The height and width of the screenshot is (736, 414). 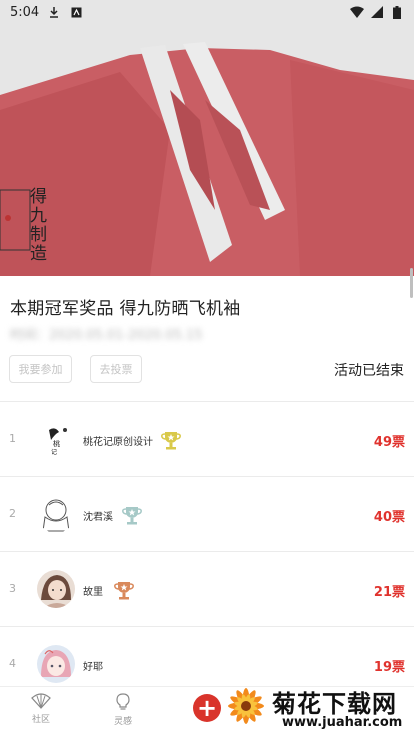 What do you see at coordinates (12, 513) in the screenshot?
I see `rank-number: 2` at bounding box center [12, 513].